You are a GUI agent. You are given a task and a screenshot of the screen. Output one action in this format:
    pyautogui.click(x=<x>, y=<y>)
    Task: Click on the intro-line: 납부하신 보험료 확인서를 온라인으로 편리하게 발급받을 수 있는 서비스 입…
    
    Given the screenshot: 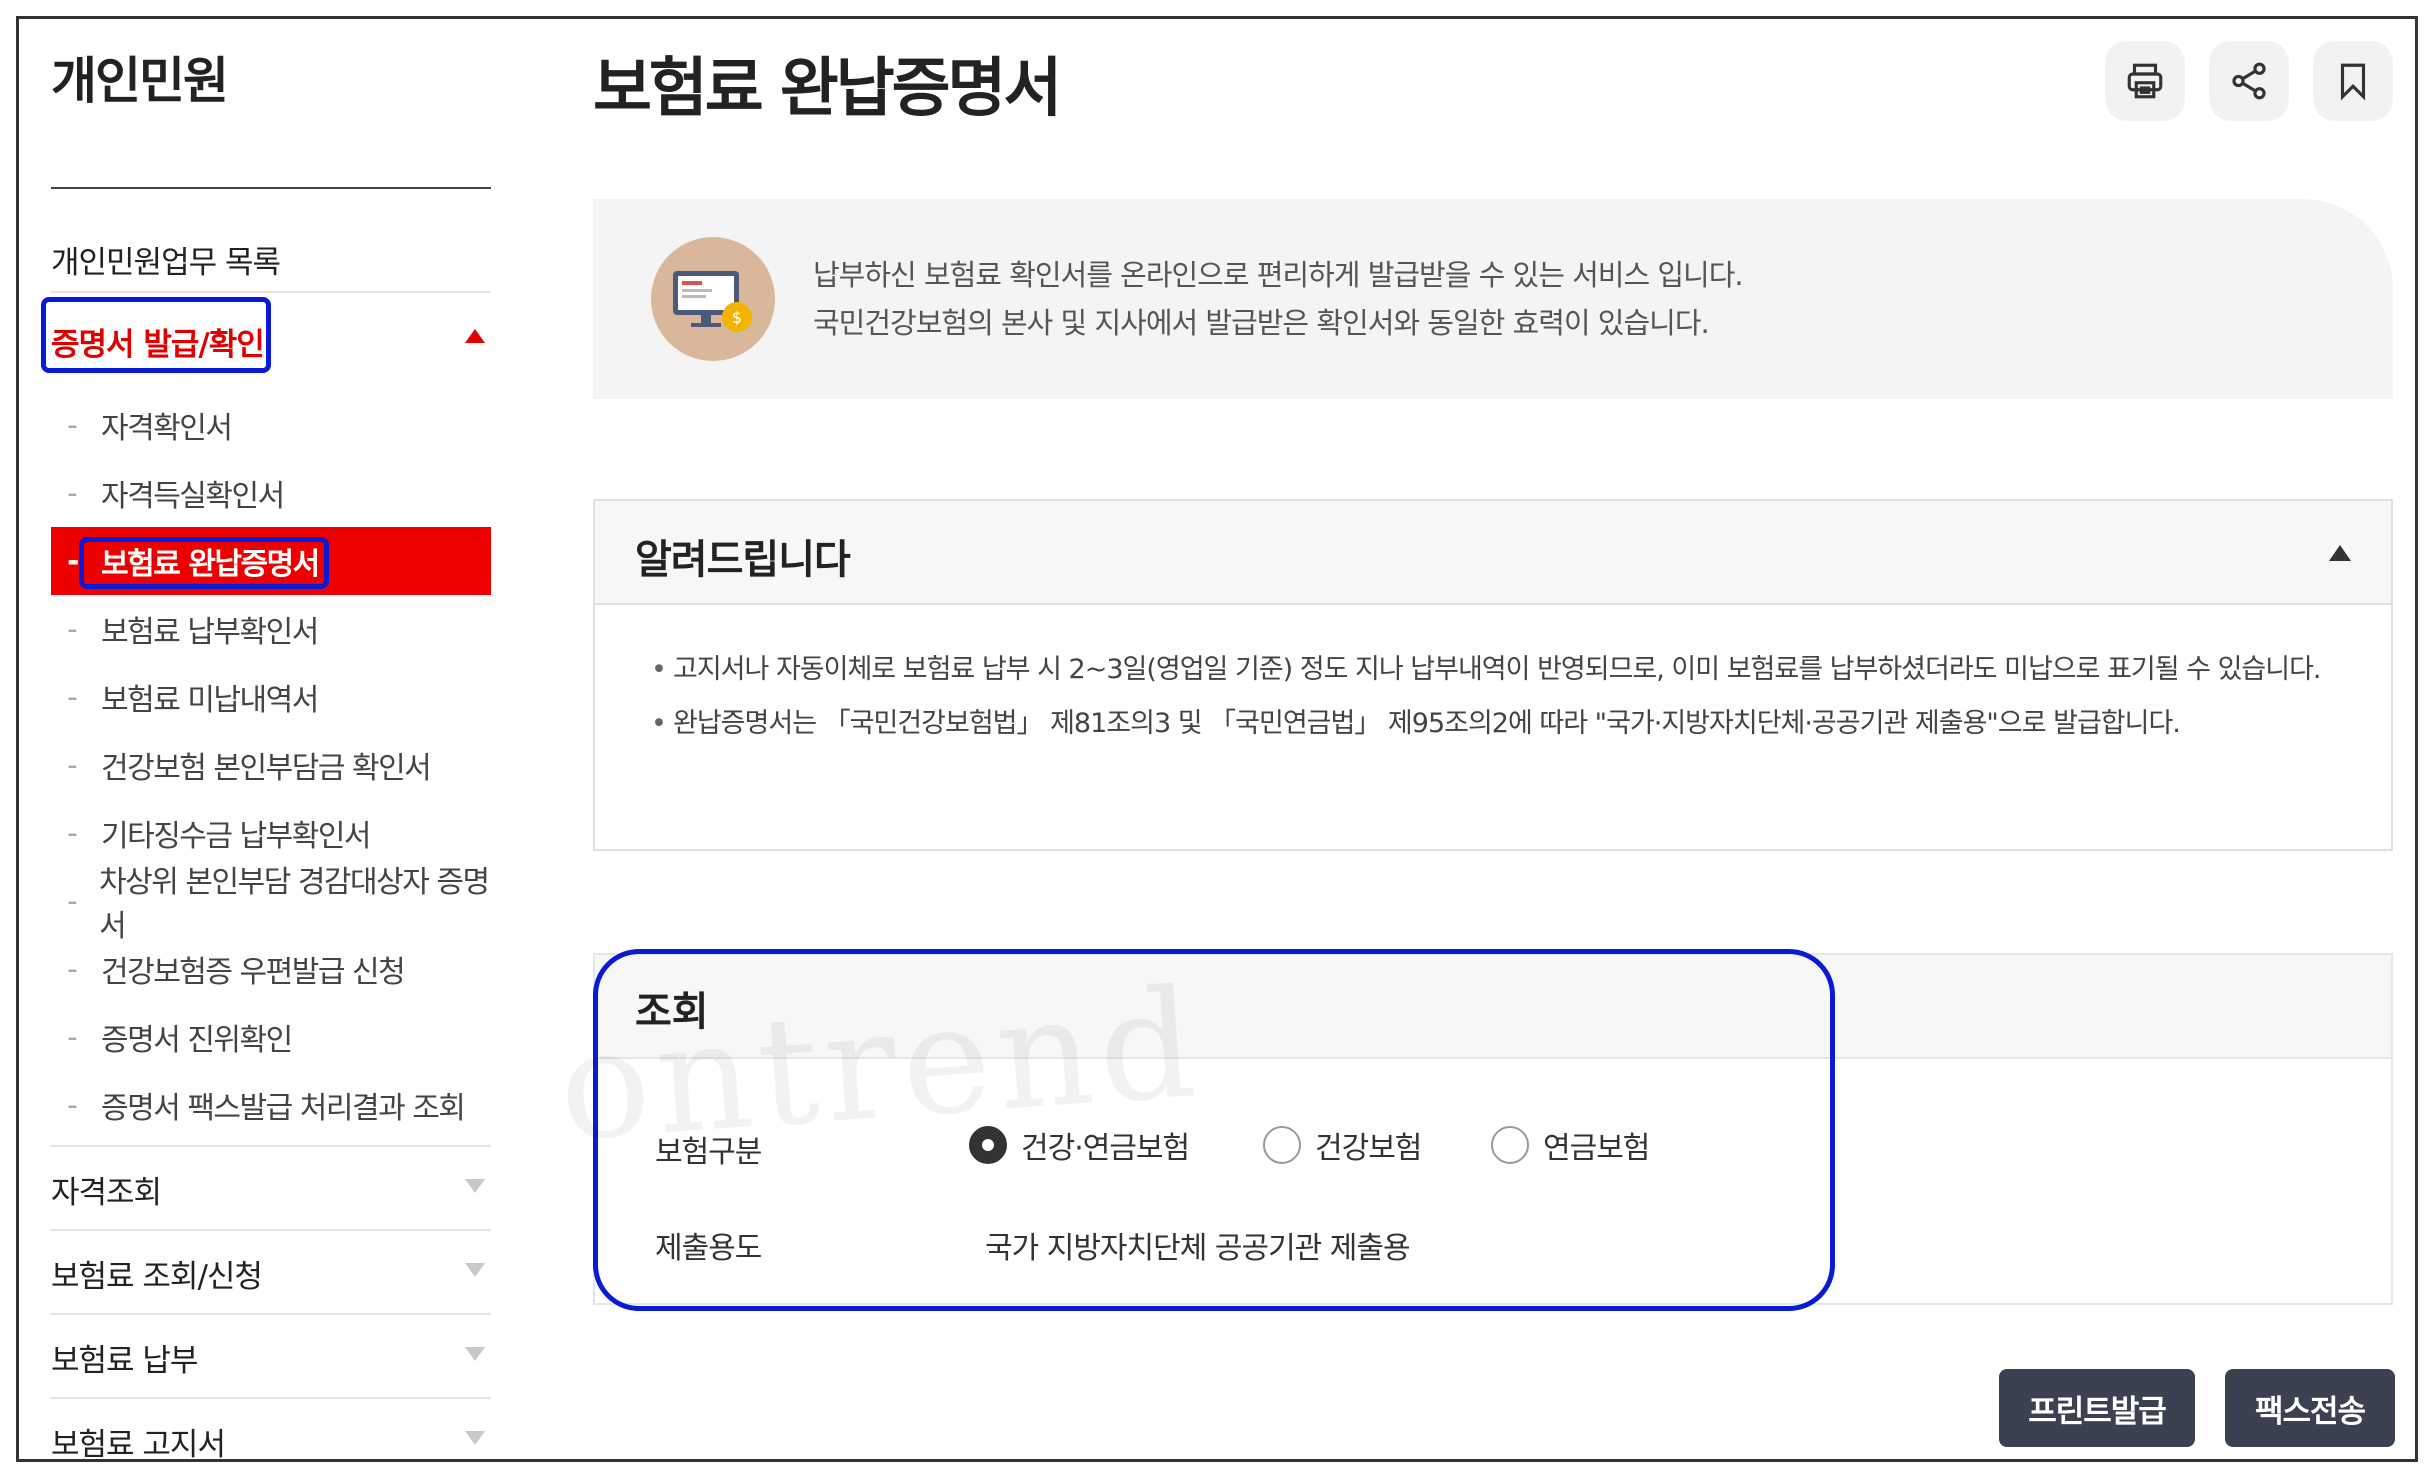 What is the action you would take?
    pyautogui.click(x=1278, y=275)
    